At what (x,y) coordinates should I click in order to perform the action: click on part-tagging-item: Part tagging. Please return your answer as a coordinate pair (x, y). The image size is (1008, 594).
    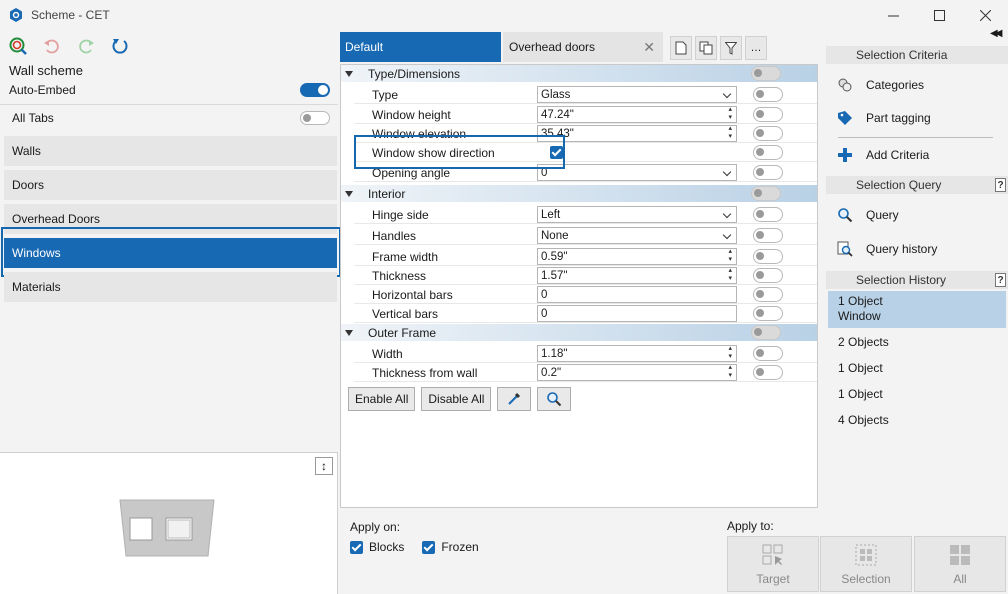
    Looking at the image, I should click on (883, 118).